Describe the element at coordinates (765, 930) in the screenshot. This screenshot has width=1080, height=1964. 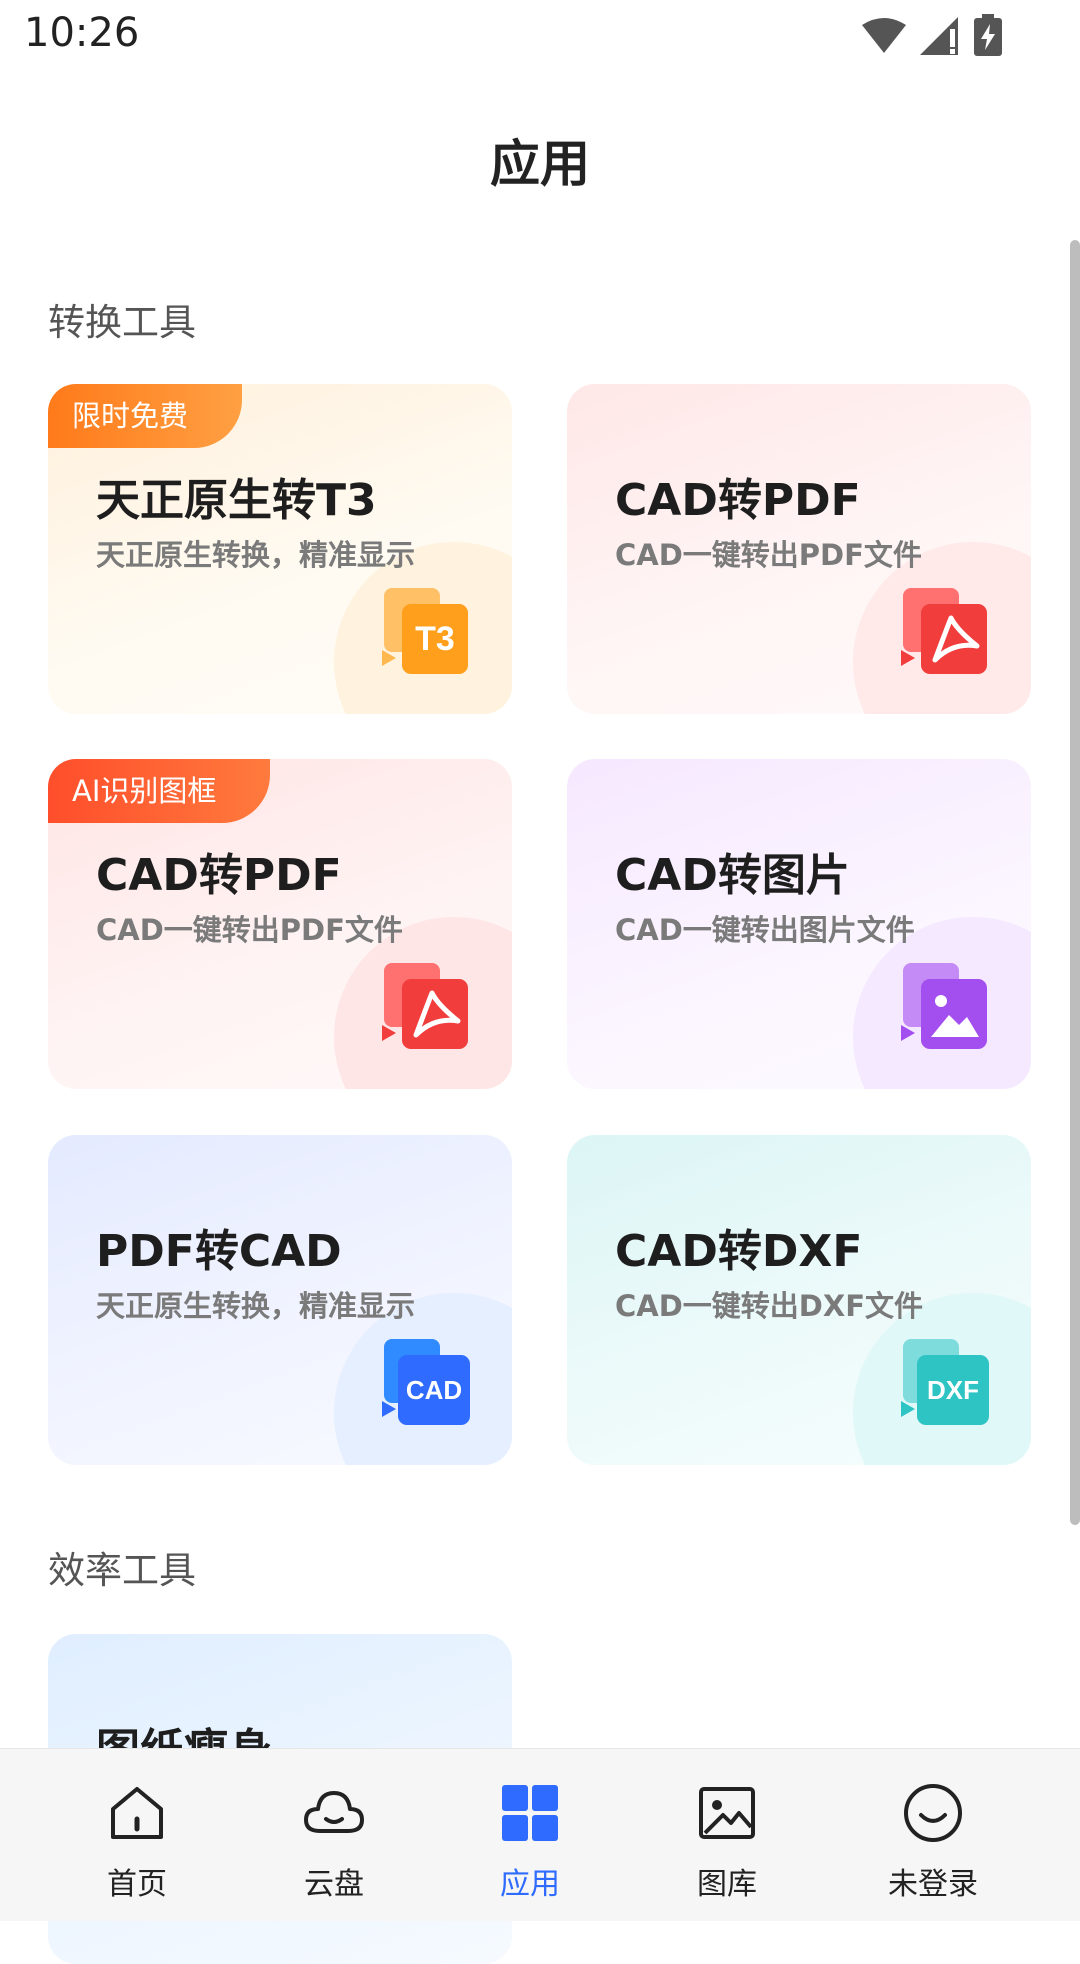
I see `card-subtitle: CAD一键转出图片文件` at that location.